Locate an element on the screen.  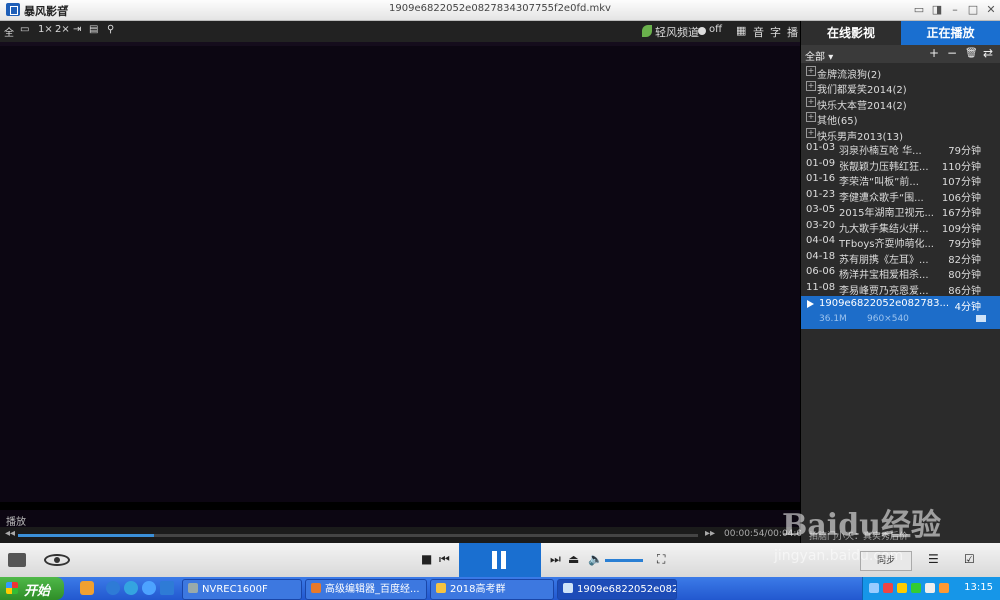
mini-mode-icon: ▭ is located at coordinates (919, 9).